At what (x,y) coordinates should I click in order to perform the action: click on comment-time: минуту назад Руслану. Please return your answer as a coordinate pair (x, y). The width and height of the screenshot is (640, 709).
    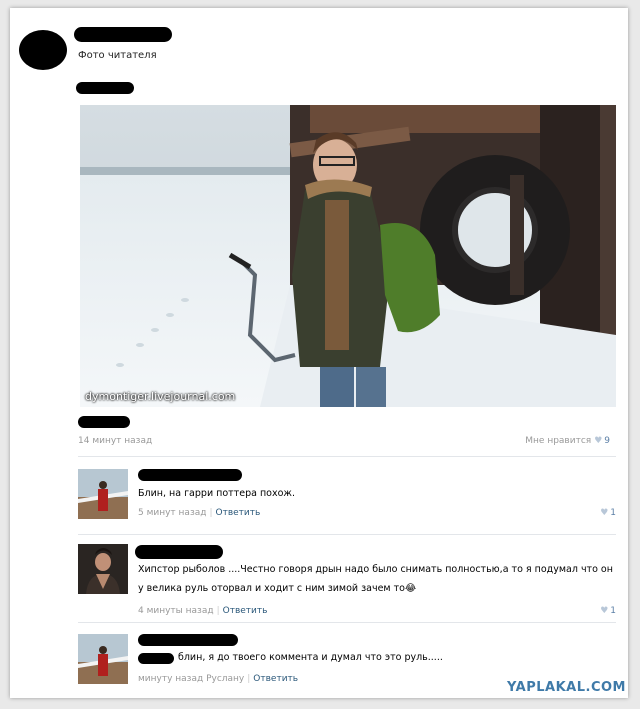
    Looking at the image, I should click on (191, 679).